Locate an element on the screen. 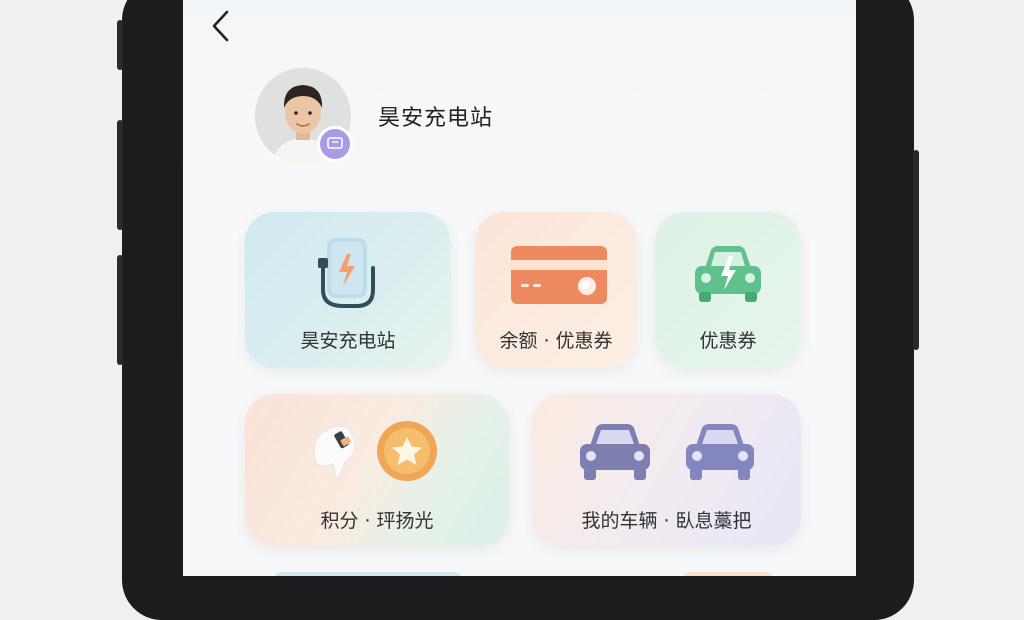 Image resolution: width=1024 pixels, height=620 pixels. car-icon is located at coordinates (667, 452).